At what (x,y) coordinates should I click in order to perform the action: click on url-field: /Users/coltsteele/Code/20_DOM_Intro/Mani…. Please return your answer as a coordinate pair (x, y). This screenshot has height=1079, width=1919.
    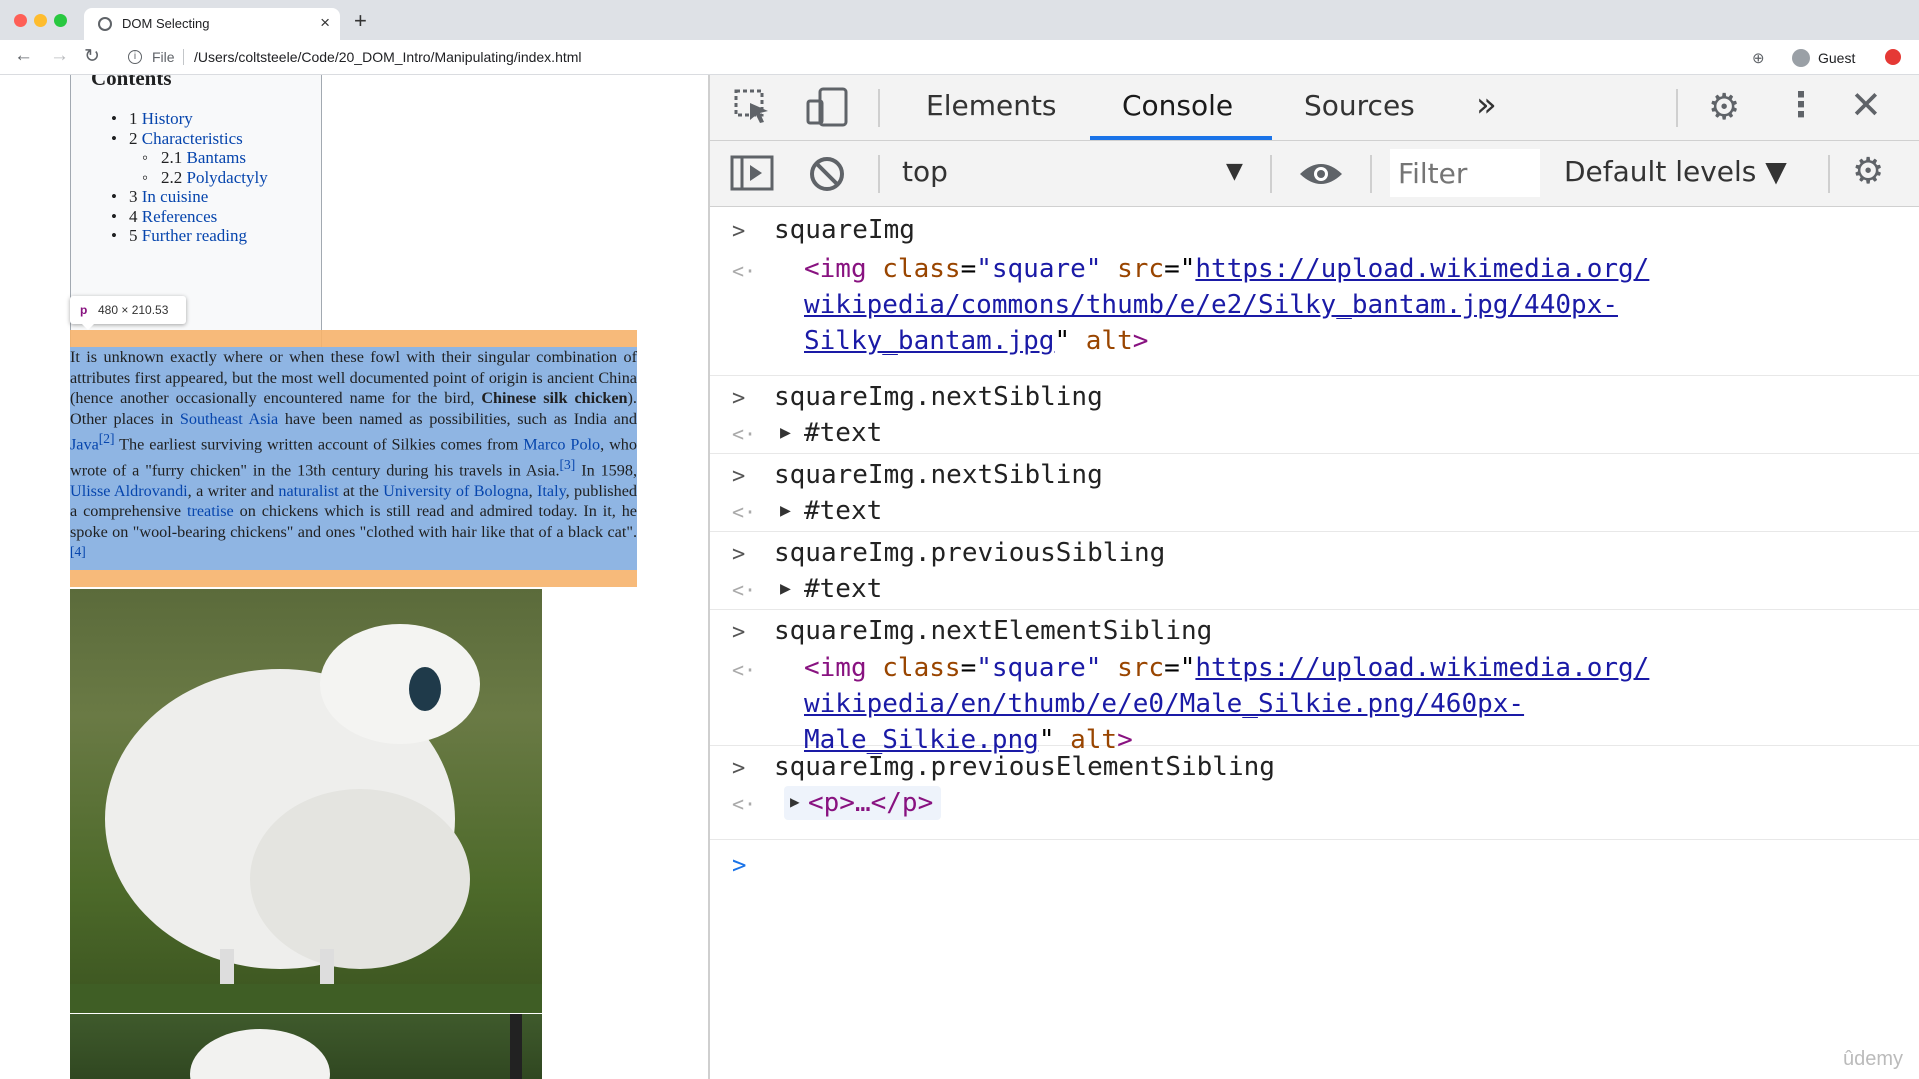
    Looking at the image, I should click on (388, 57).